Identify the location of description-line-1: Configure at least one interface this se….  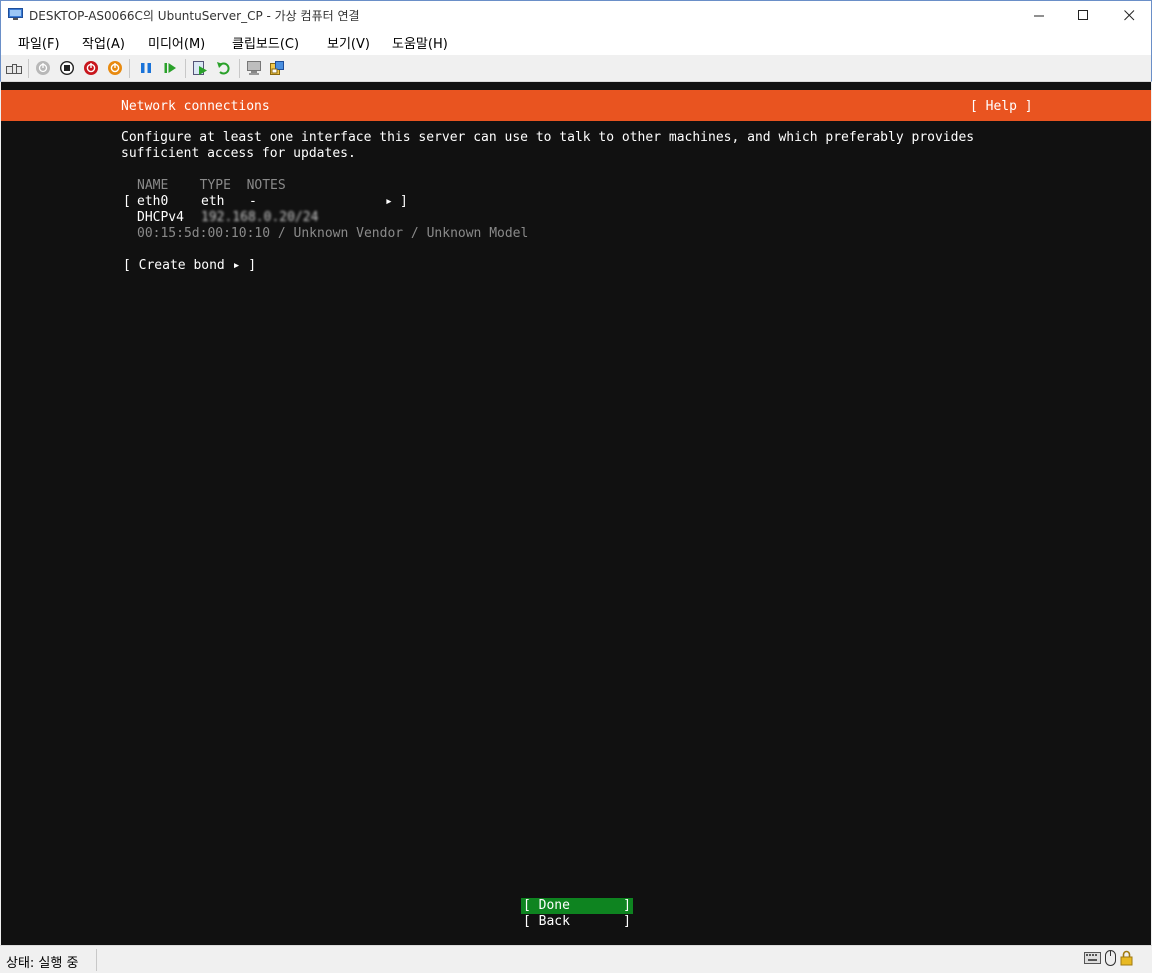
(548, 137).